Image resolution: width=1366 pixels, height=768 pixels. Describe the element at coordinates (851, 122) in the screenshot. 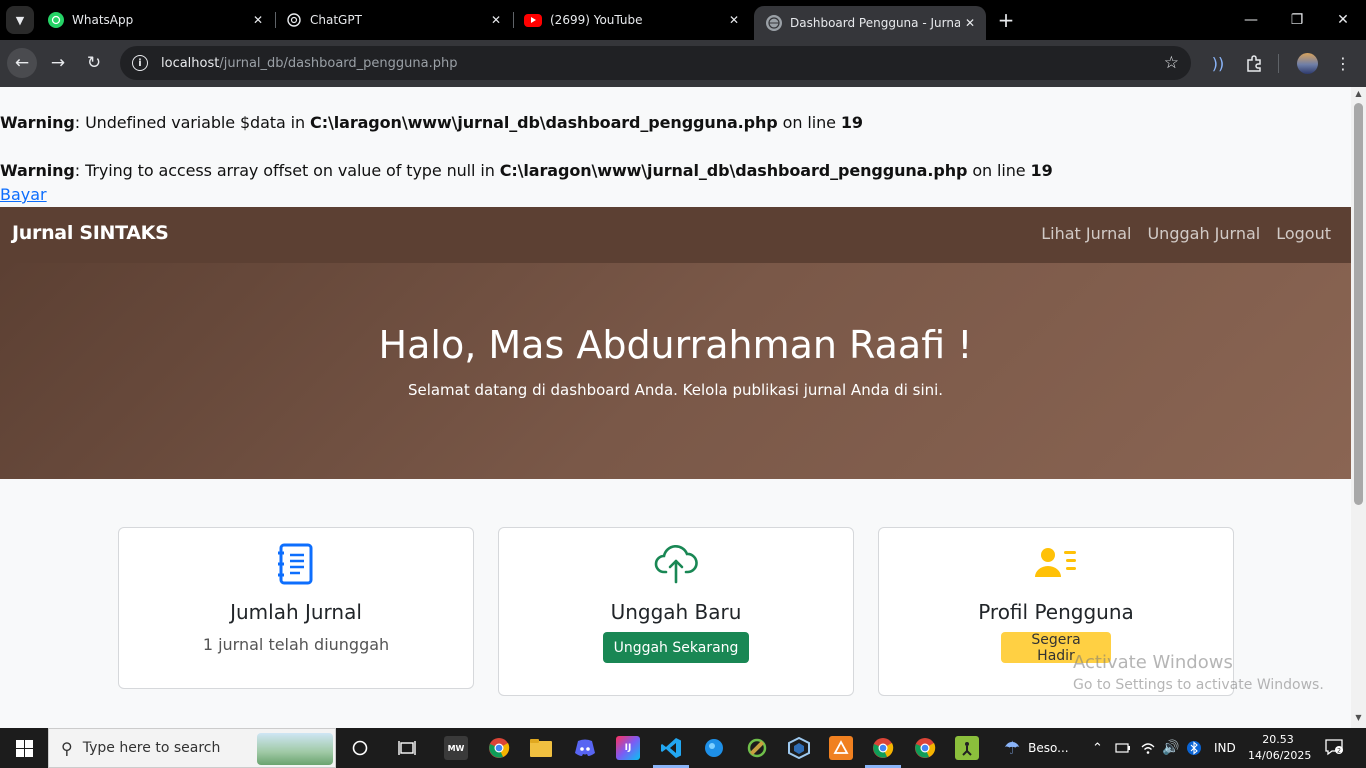

I see `warning-line-number: 19` at that location.